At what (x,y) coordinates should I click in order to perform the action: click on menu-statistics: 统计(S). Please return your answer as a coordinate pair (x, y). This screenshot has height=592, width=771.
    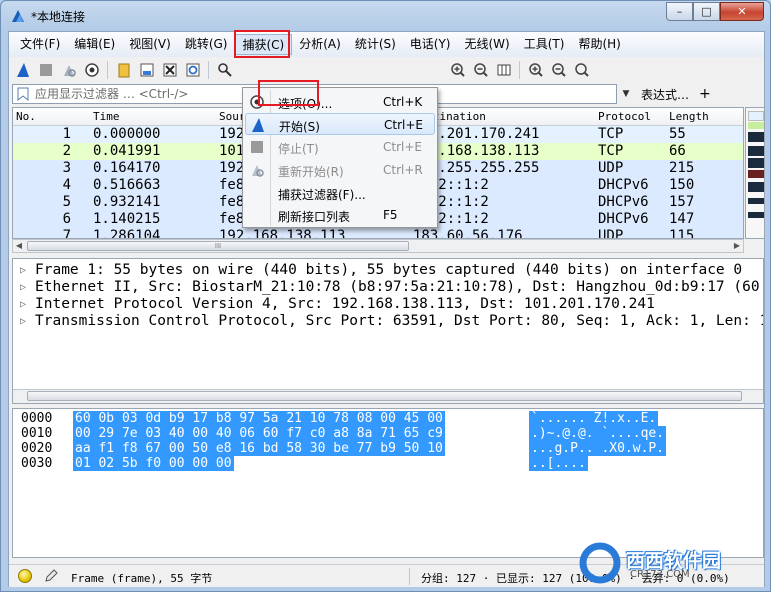
    Looking at the image, I should click on (375, 44).